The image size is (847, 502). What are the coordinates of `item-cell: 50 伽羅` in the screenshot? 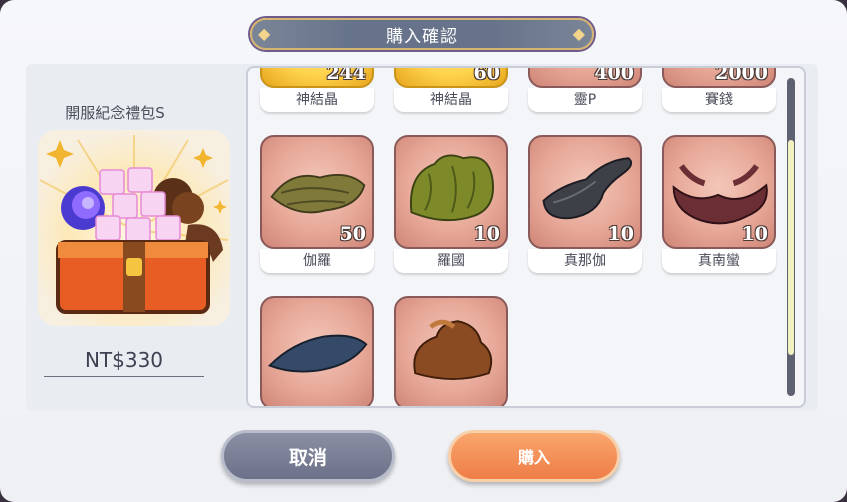 It's located at (317, 205).